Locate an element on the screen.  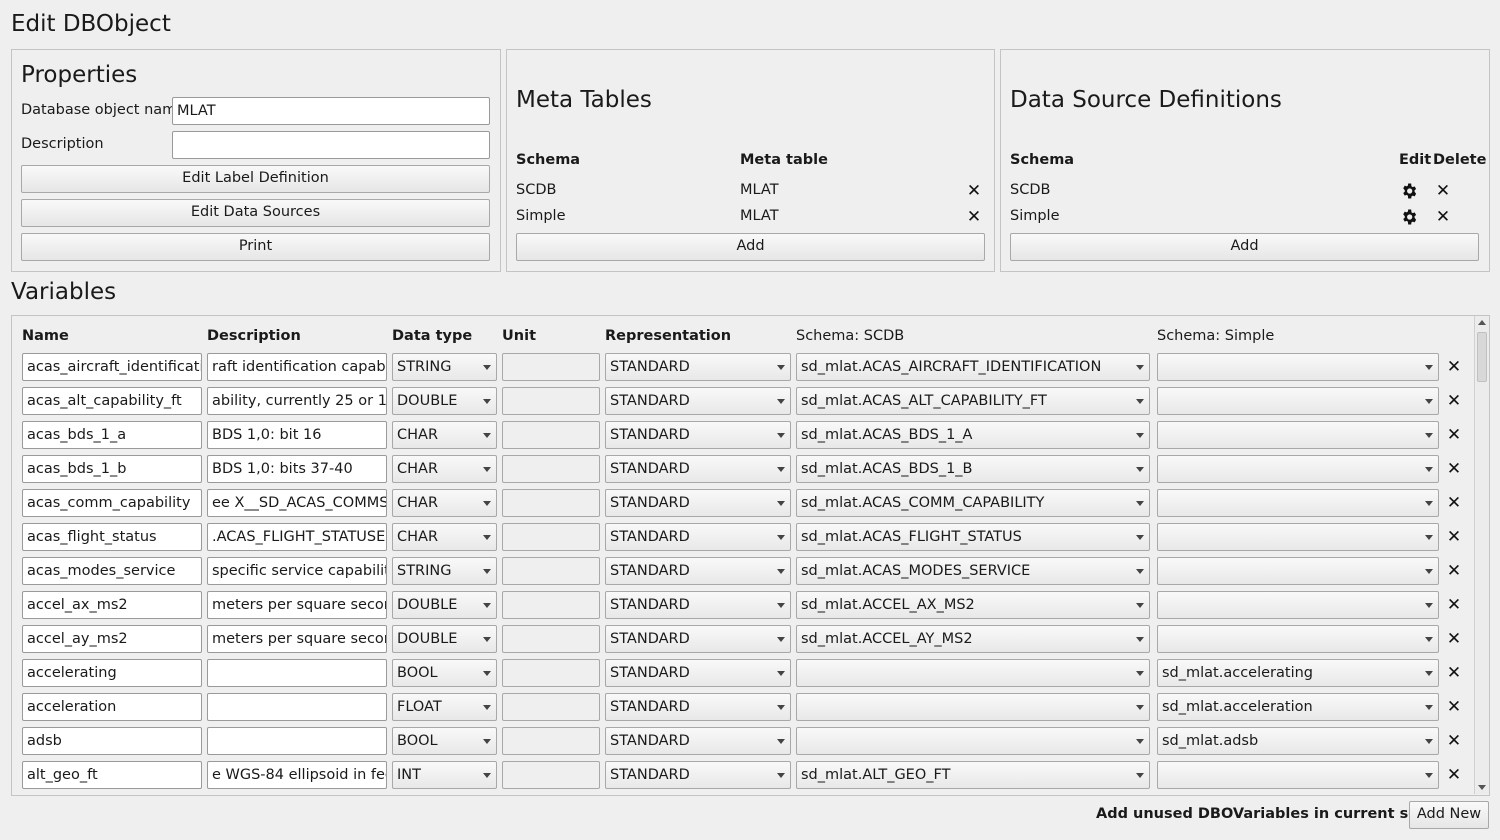
schema-simple-select: sd_mlat.accelerating is located at coordinates (1298, 673).